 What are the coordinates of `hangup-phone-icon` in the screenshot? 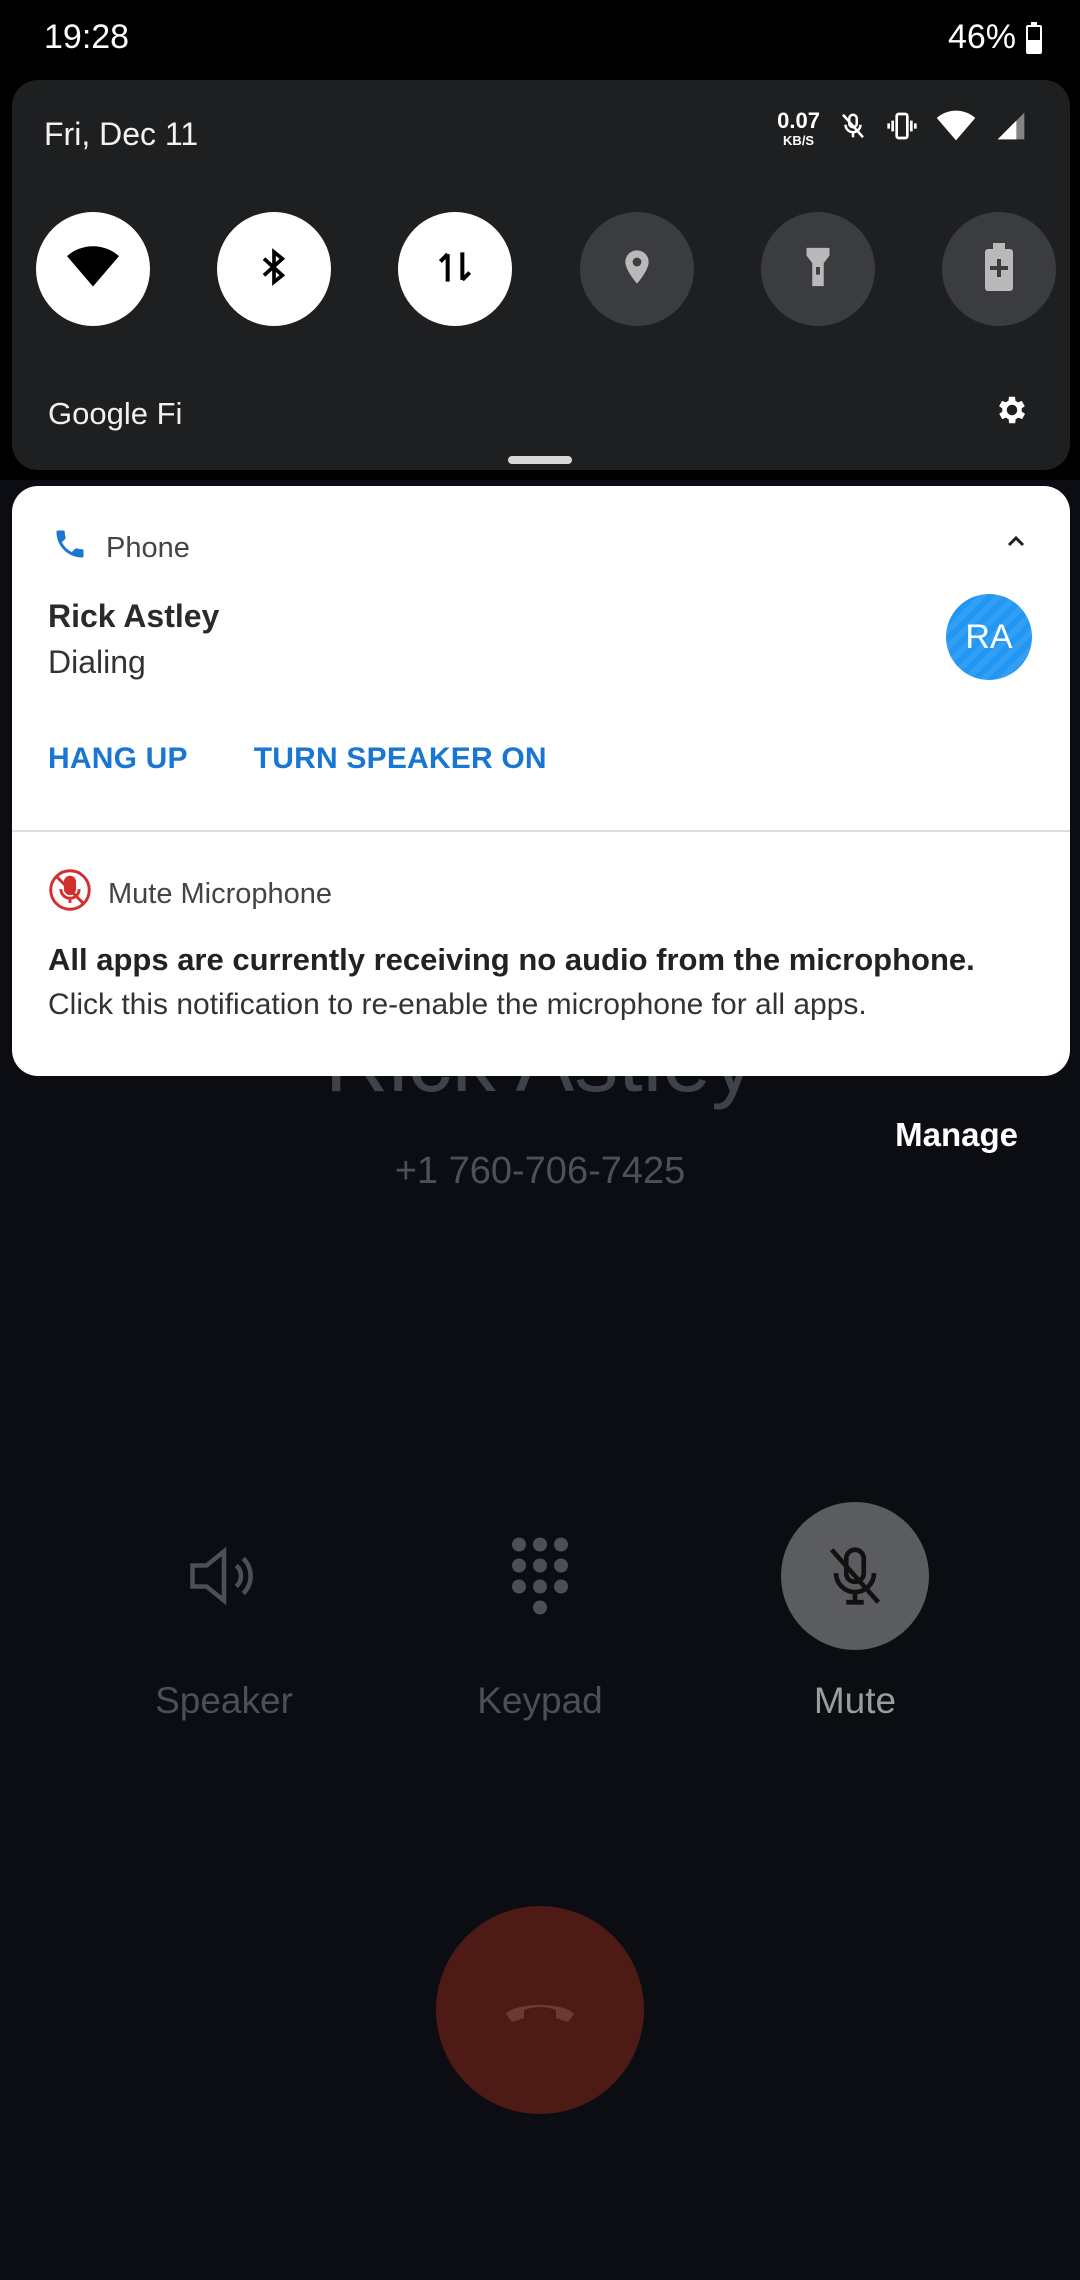 It's located at (540, 2010).